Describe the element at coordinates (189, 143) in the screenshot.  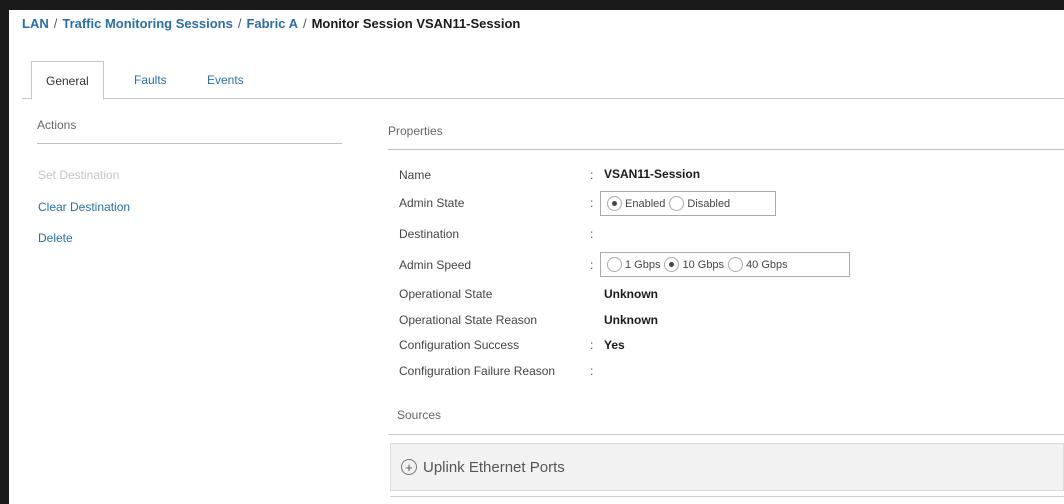
I see `actions-divider` at that location.